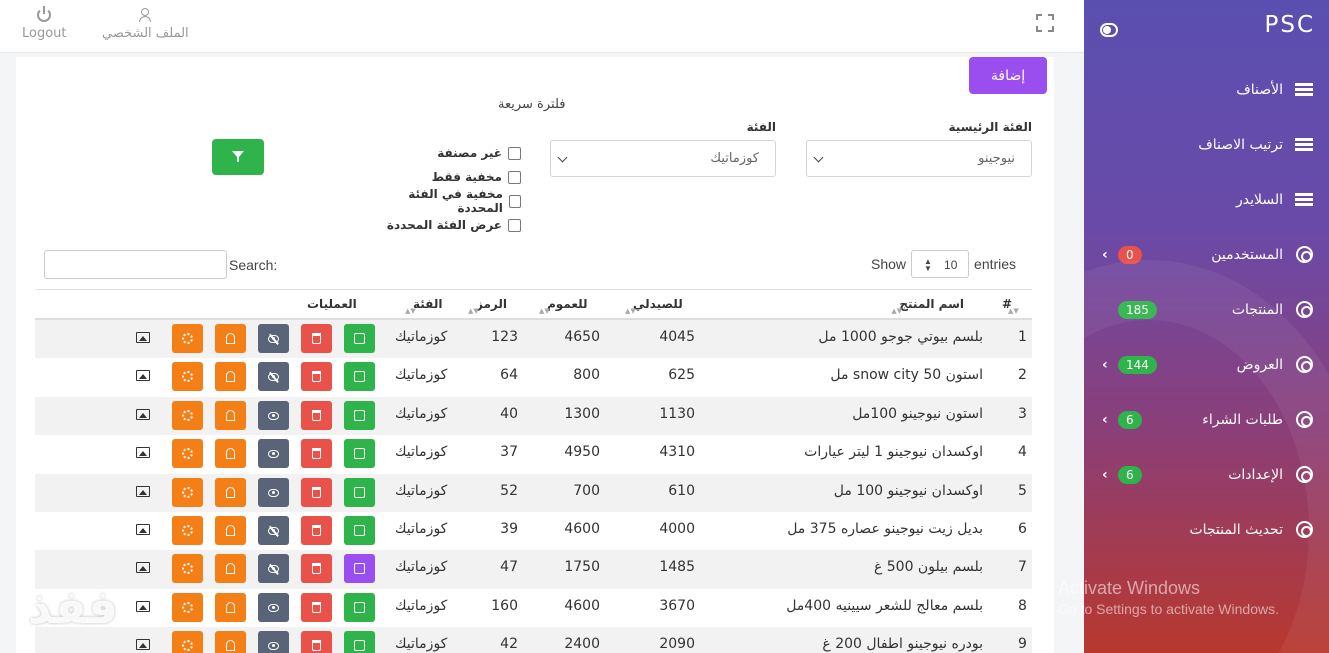 This screenshot has height=653, width=1329. I want to click on main-category-select: نيوجينو, so click(919, 158).